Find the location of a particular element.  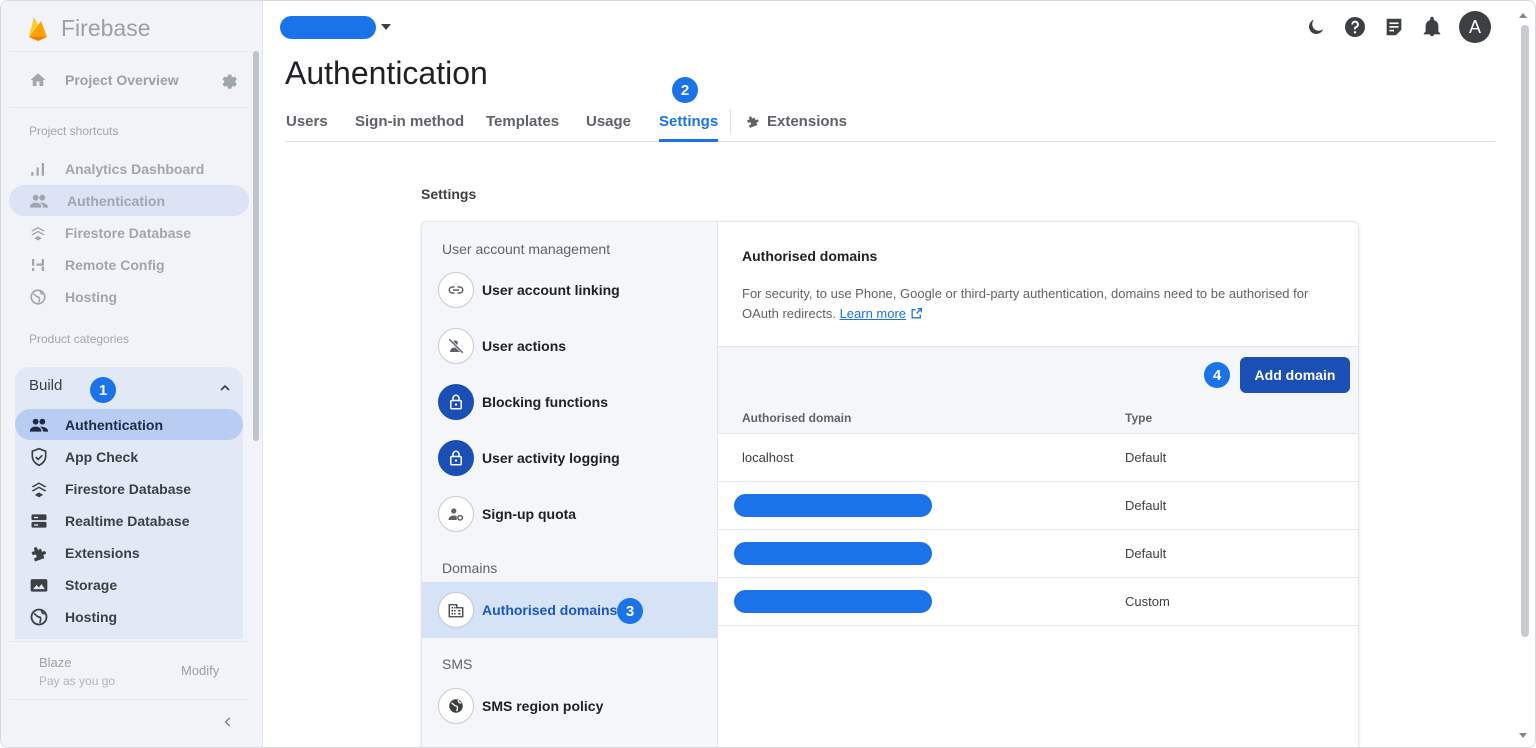

tab-extensions: Extensions is located at coordinates (796, 127).